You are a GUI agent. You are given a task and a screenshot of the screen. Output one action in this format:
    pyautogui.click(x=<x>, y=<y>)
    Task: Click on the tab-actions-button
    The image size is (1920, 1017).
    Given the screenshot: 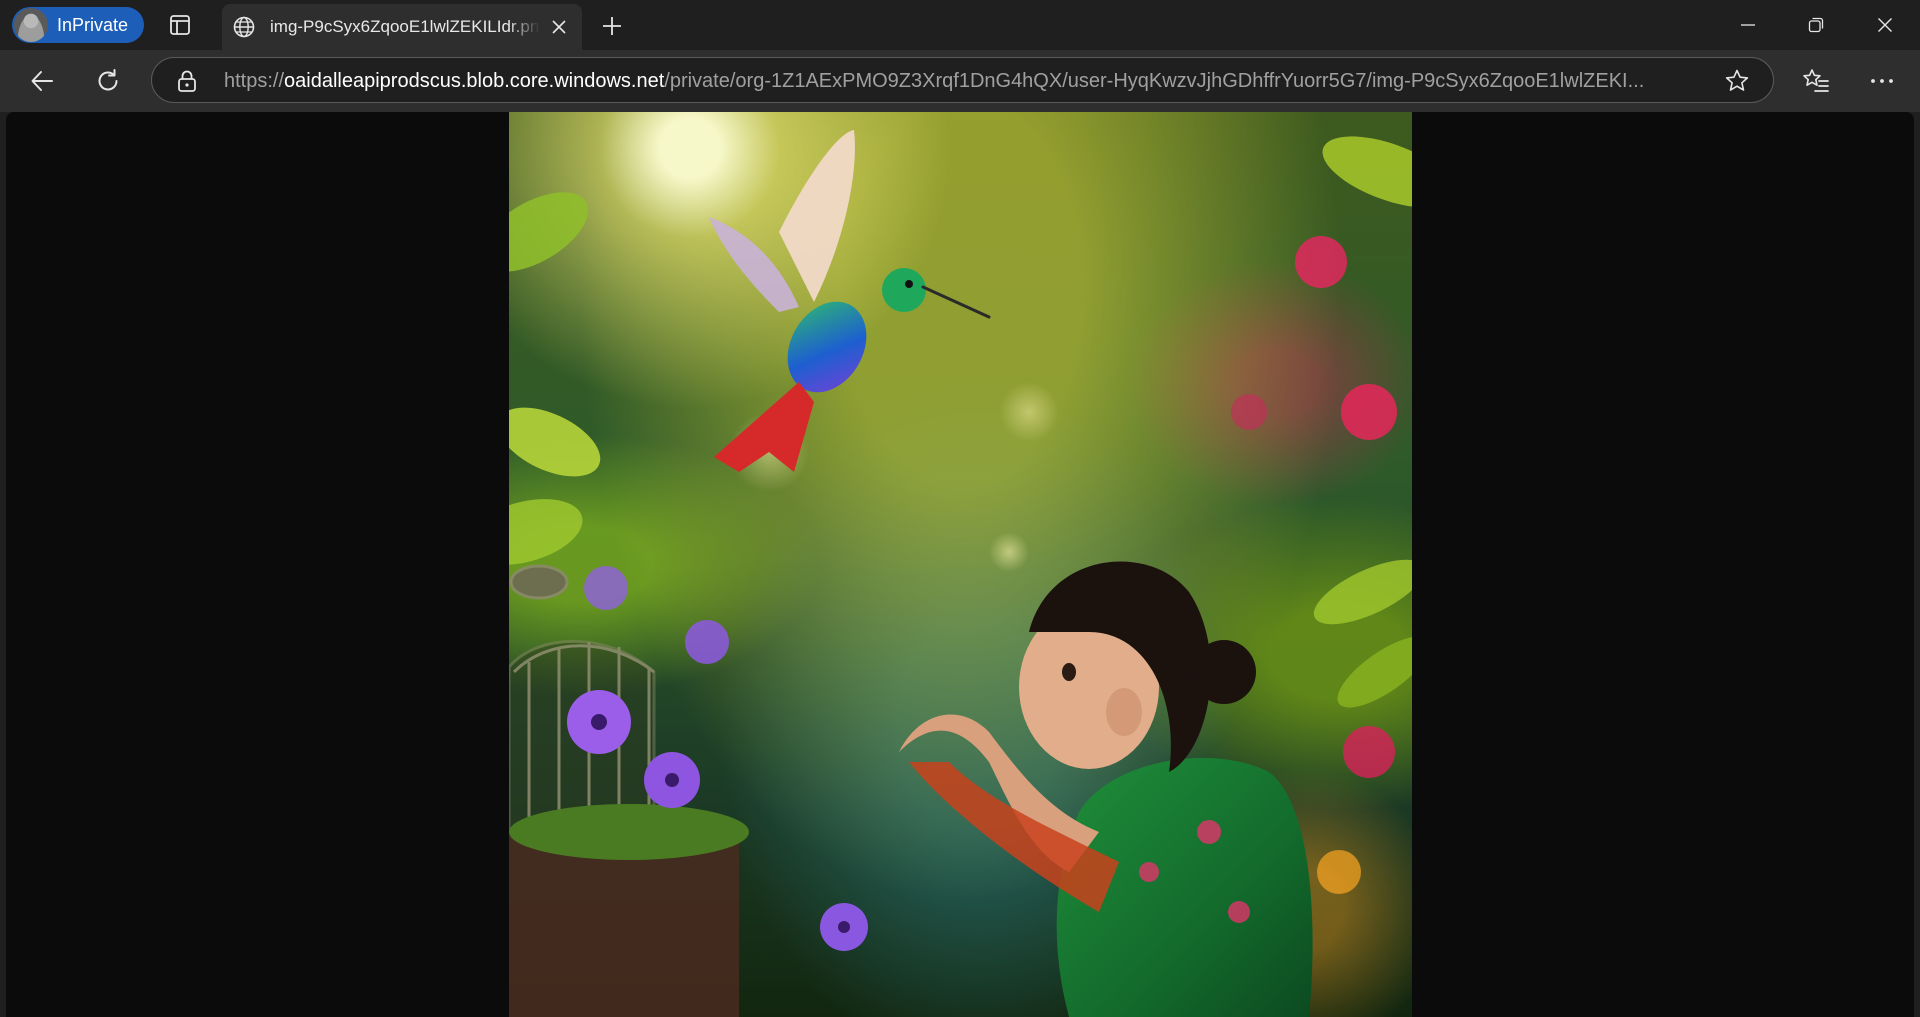 What is the action you would take?
    pyautogui.click(x=180, y=25)
    